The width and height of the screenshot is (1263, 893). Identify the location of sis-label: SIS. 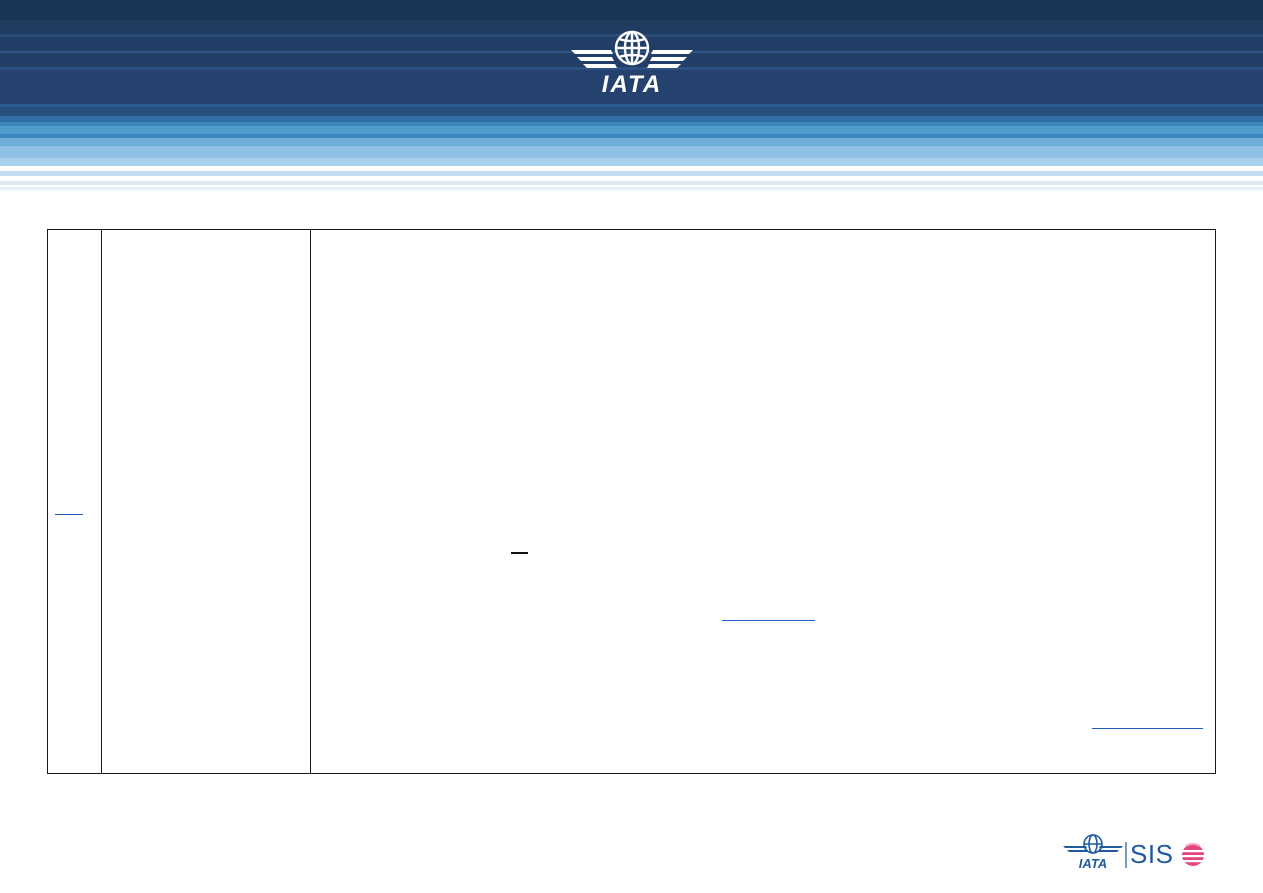
(1152, 854).